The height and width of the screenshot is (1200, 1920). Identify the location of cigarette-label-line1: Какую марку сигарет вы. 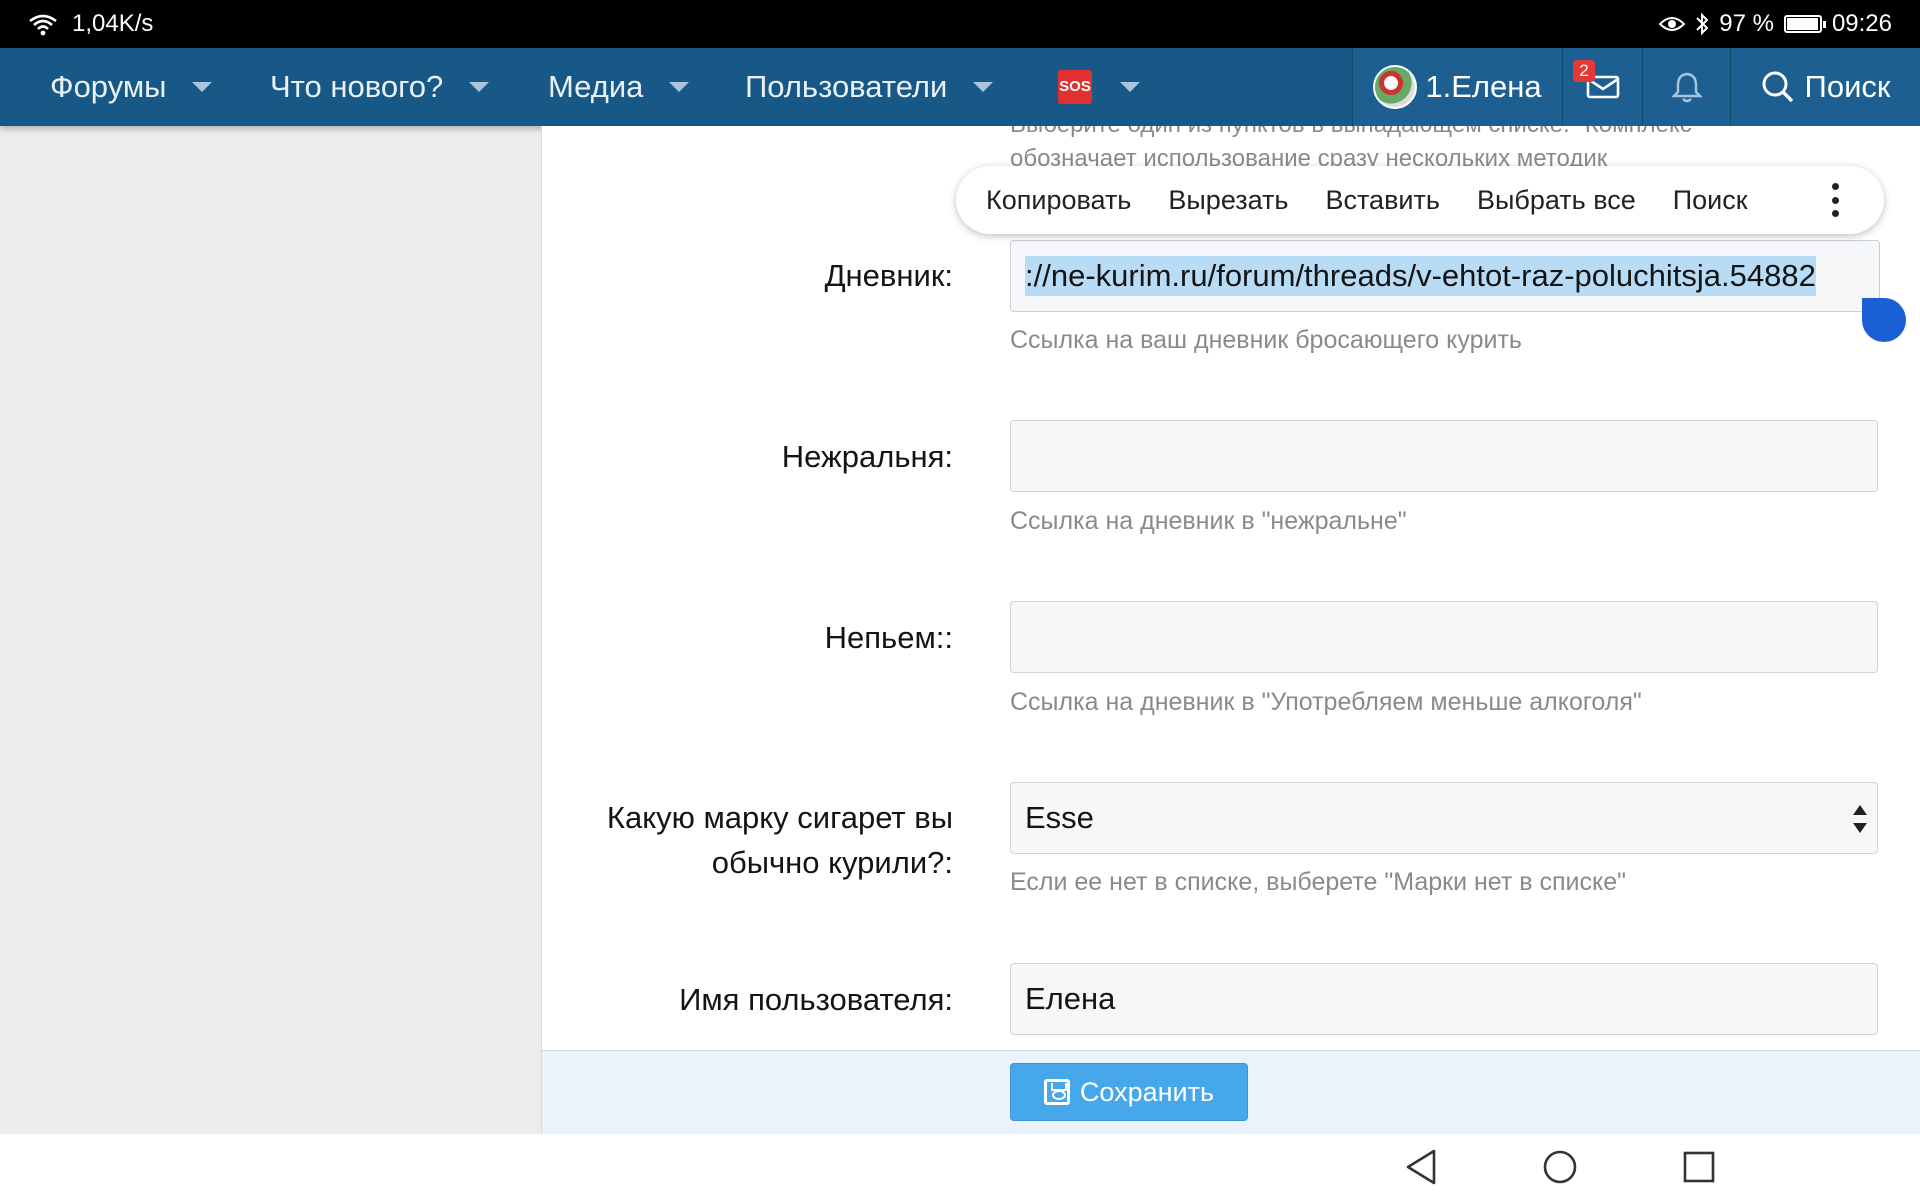
(779, 817).